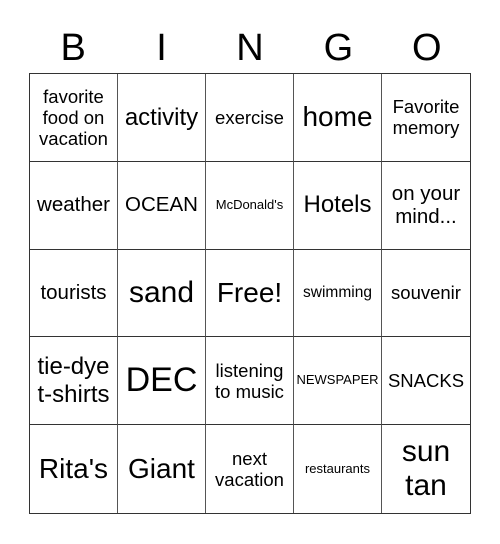 The image size is (500, 544). Describe the element at coordinates (338, 293) in the screenshot. I see `bingo-cell: swimming` at that location.